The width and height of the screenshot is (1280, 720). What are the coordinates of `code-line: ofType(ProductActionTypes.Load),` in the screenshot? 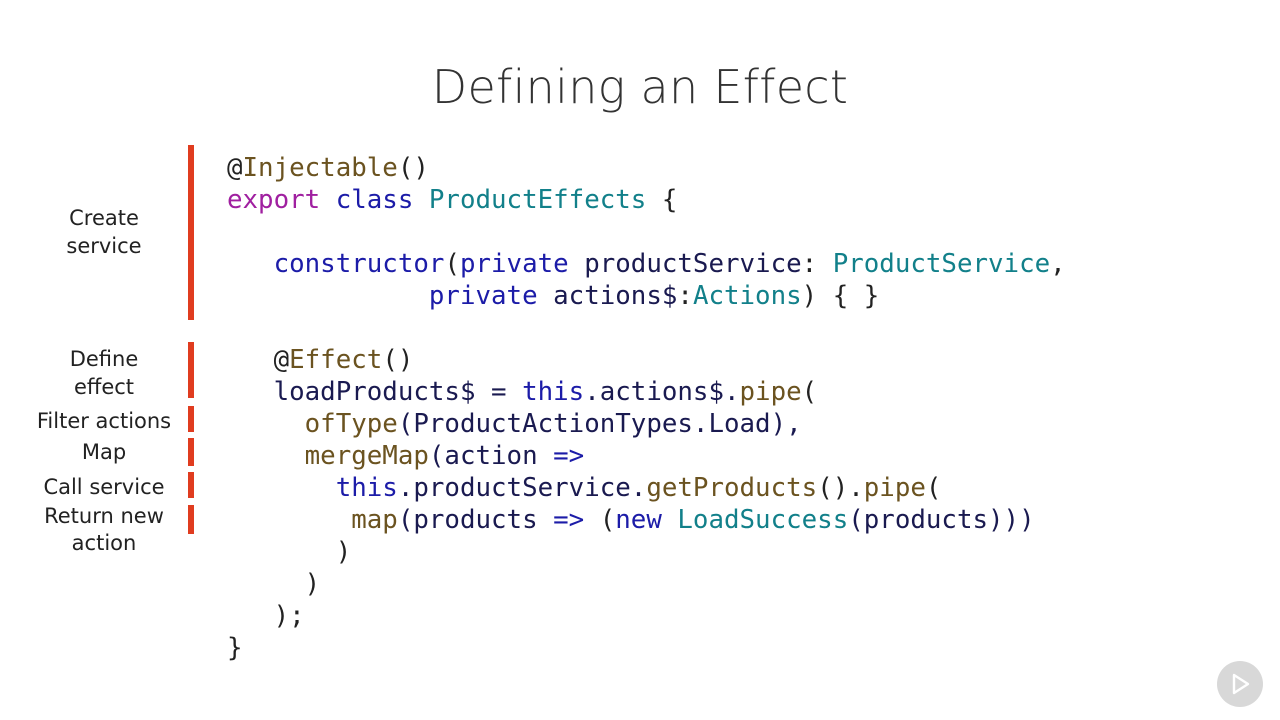 It's located at (646, 424).